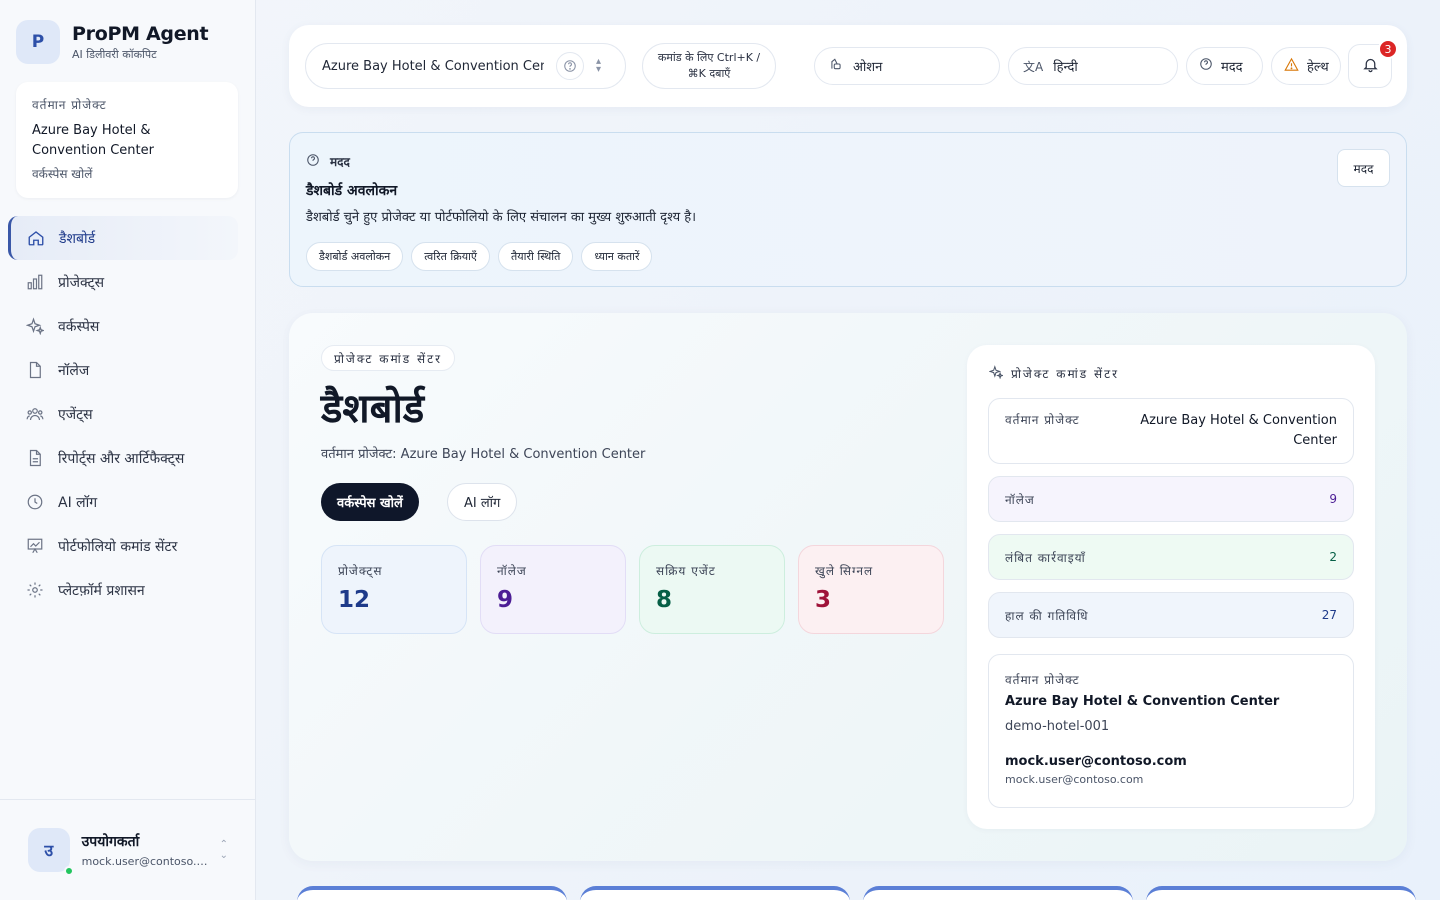 Image resolution: width=1440 pixels, height=900 pixels. What do you see at coordinates (81, 282) in the screenshot?
I see `sidebar-item-label: प्रोजेक्ट्स` at bounding box center [81, 282].